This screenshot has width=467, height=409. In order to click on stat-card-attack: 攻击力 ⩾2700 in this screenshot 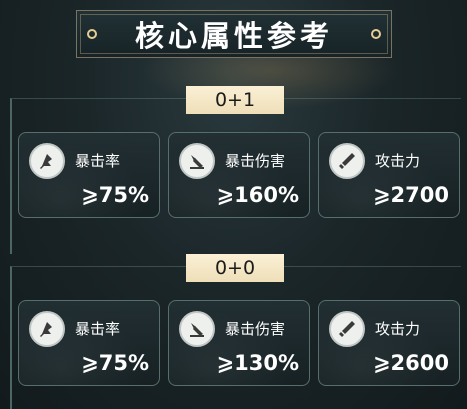, I will do `click(389, 175)`.